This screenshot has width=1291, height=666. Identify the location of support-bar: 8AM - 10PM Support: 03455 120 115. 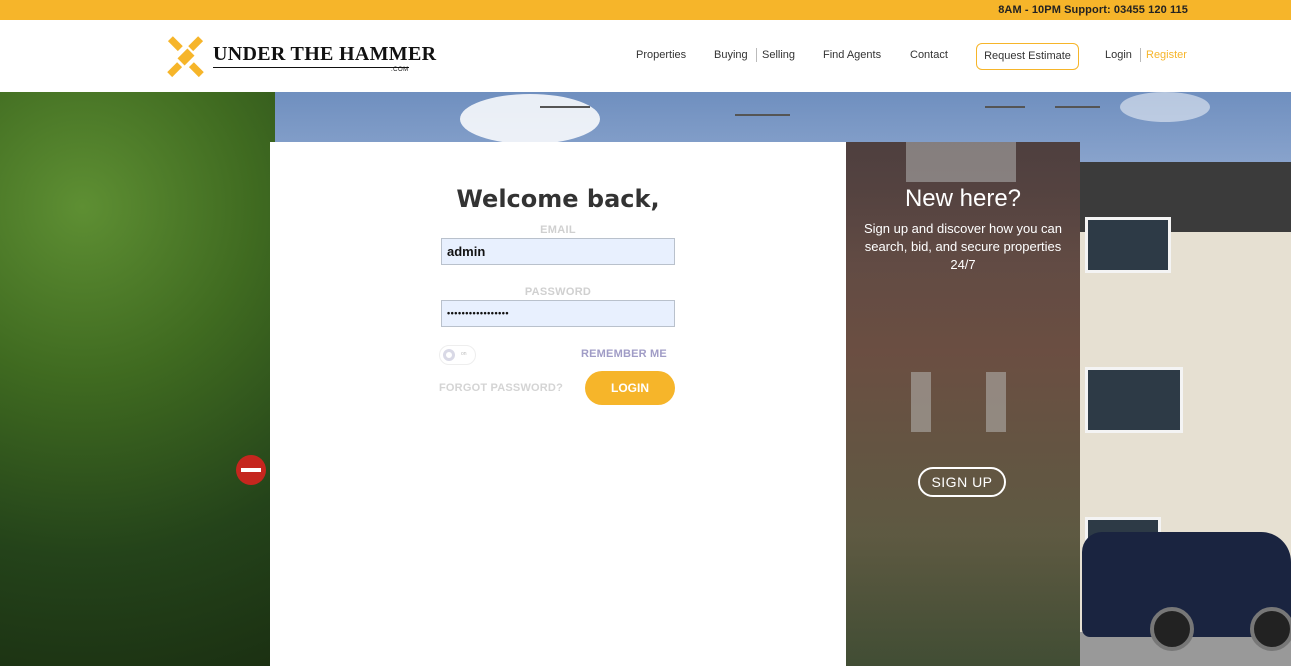
(645, 10).